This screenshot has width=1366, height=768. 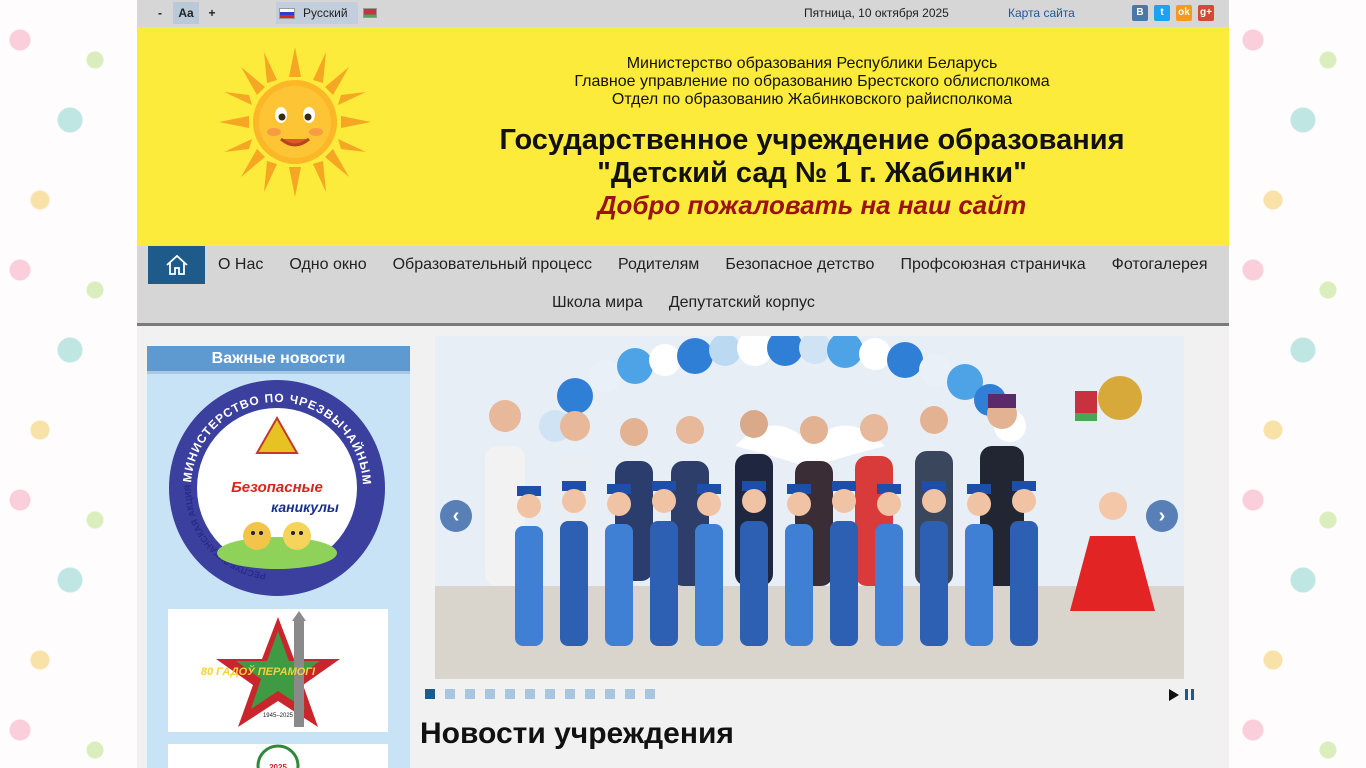 I want to click on background-right, so click(x=1297, y=384).